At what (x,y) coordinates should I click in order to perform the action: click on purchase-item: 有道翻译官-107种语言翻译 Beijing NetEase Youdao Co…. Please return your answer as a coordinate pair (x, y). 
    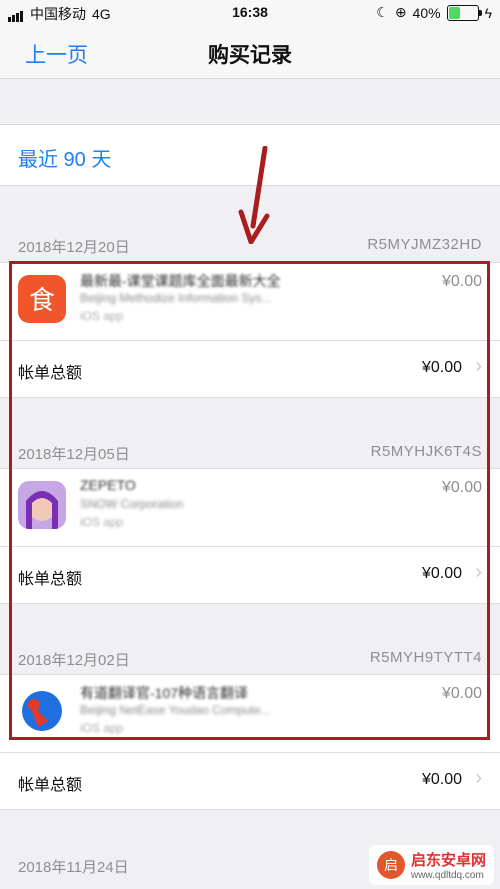
    Looking at the image, I should click on (250, 713).